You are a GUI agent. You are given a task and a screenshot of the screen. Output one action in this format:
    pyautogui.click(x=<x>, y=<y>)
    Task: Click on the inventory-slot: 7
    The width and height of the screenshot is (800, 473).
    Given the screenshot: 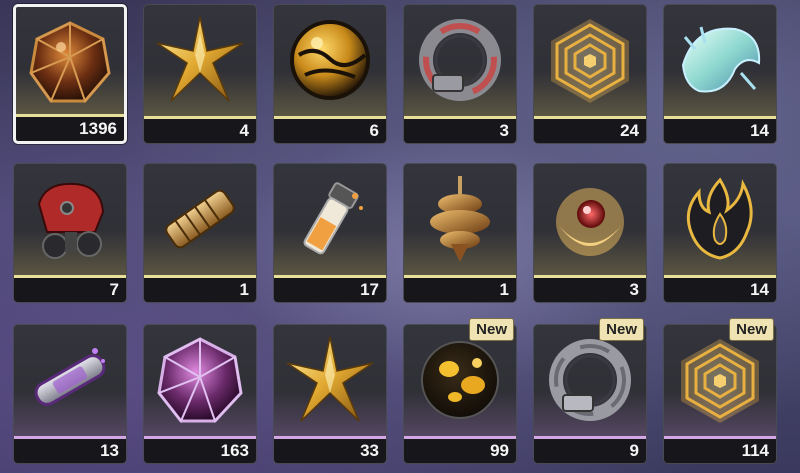 What is the action you would take?
    pyautogui.click(x=70, y=233)
    